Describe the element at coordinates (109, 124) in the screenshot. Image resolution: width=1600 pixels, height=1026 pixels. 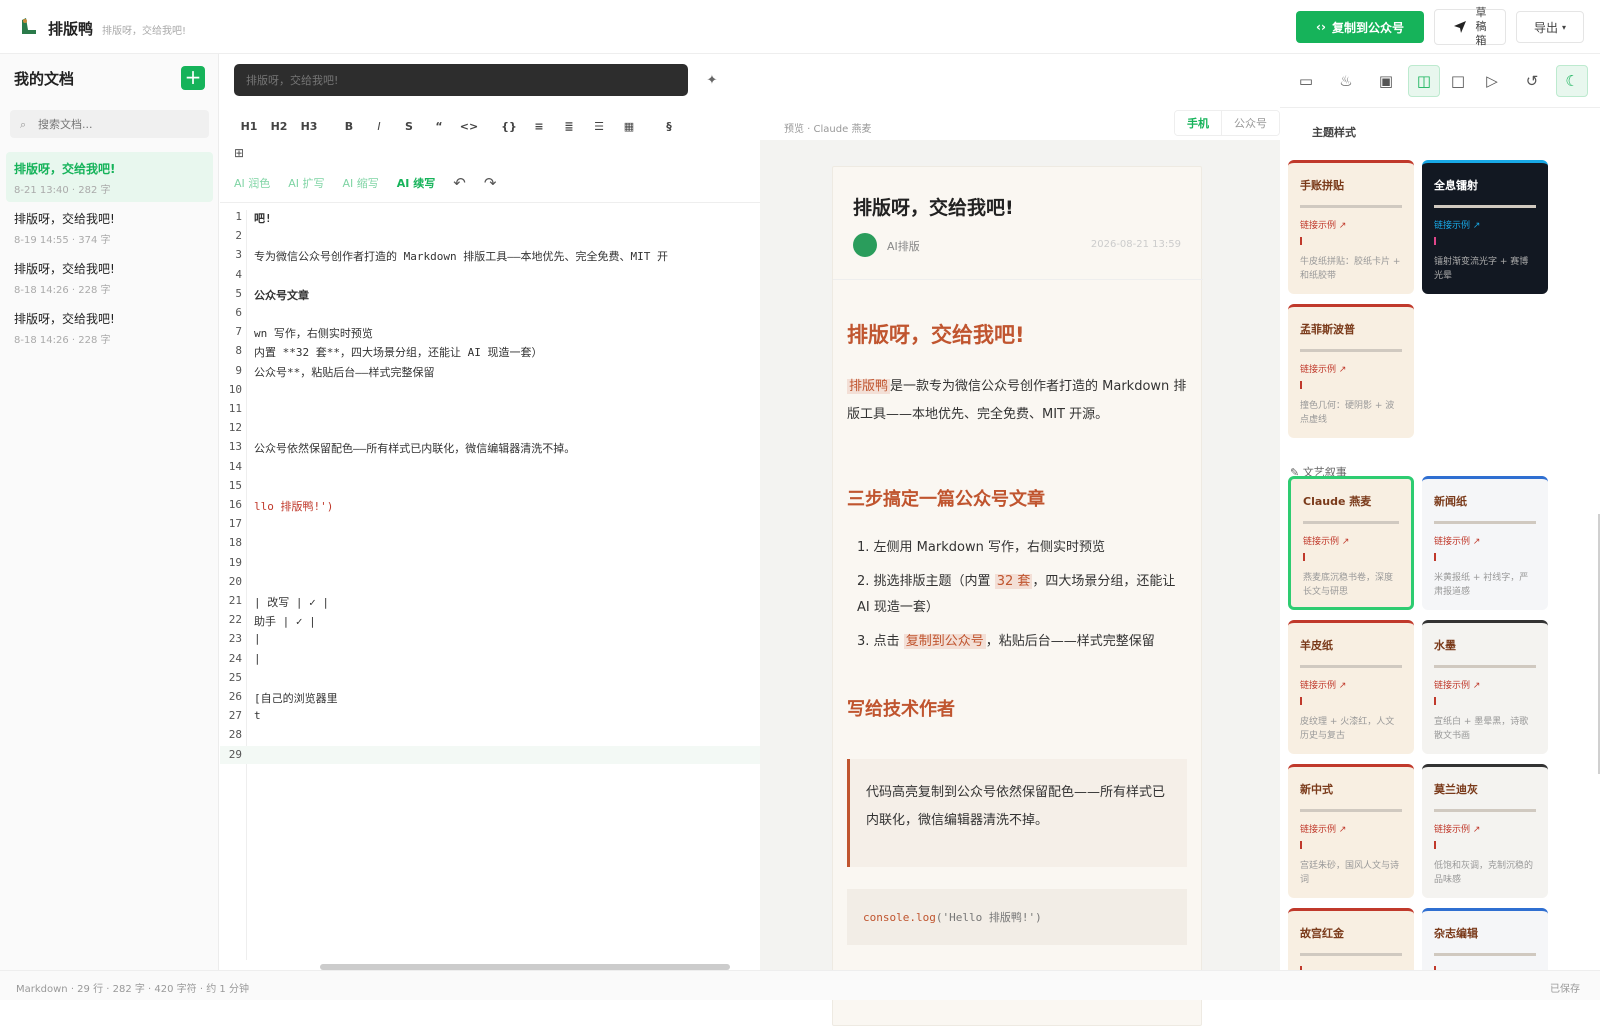
I see `search-docs-input` at that location.